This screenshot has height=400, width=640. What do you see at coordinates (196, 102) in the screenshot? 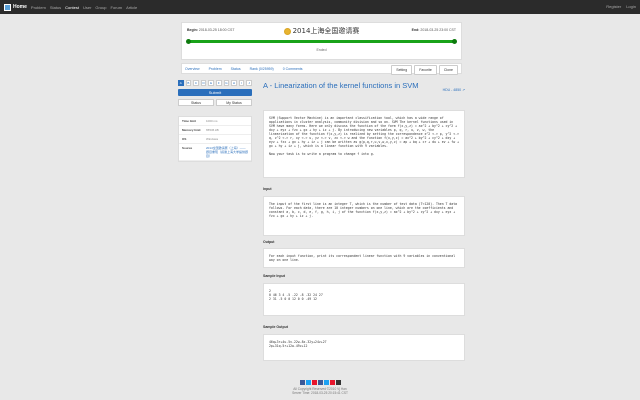
I see `status-button: Status` at bounding box center [196, 102].